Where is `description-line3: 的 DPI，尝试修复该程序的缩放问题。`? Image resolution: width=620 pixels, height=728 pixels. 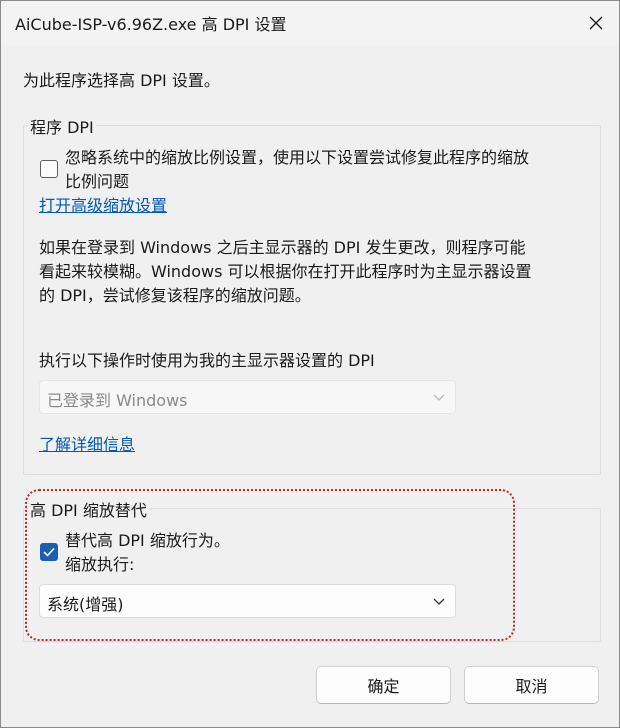
description-line3: 的 DPI，尝试修复该程序的缩放问题。 is located at coordinates (175, 295).